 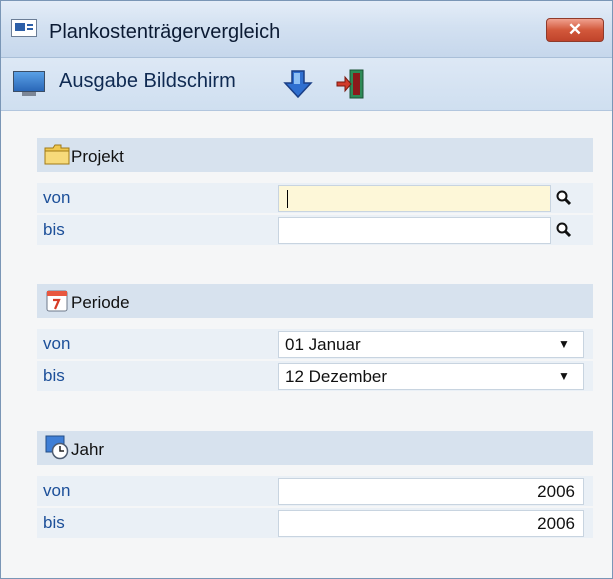 What do you see at coordinates (24, 28) in the screenshot?
I see `app-window-icon` at bounding box center [24, 28].